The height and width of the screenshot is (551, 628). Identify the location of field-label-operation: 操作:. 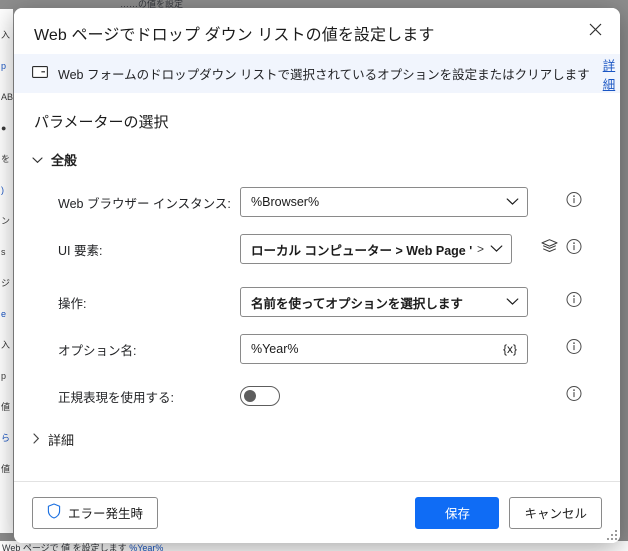
(72, 303).